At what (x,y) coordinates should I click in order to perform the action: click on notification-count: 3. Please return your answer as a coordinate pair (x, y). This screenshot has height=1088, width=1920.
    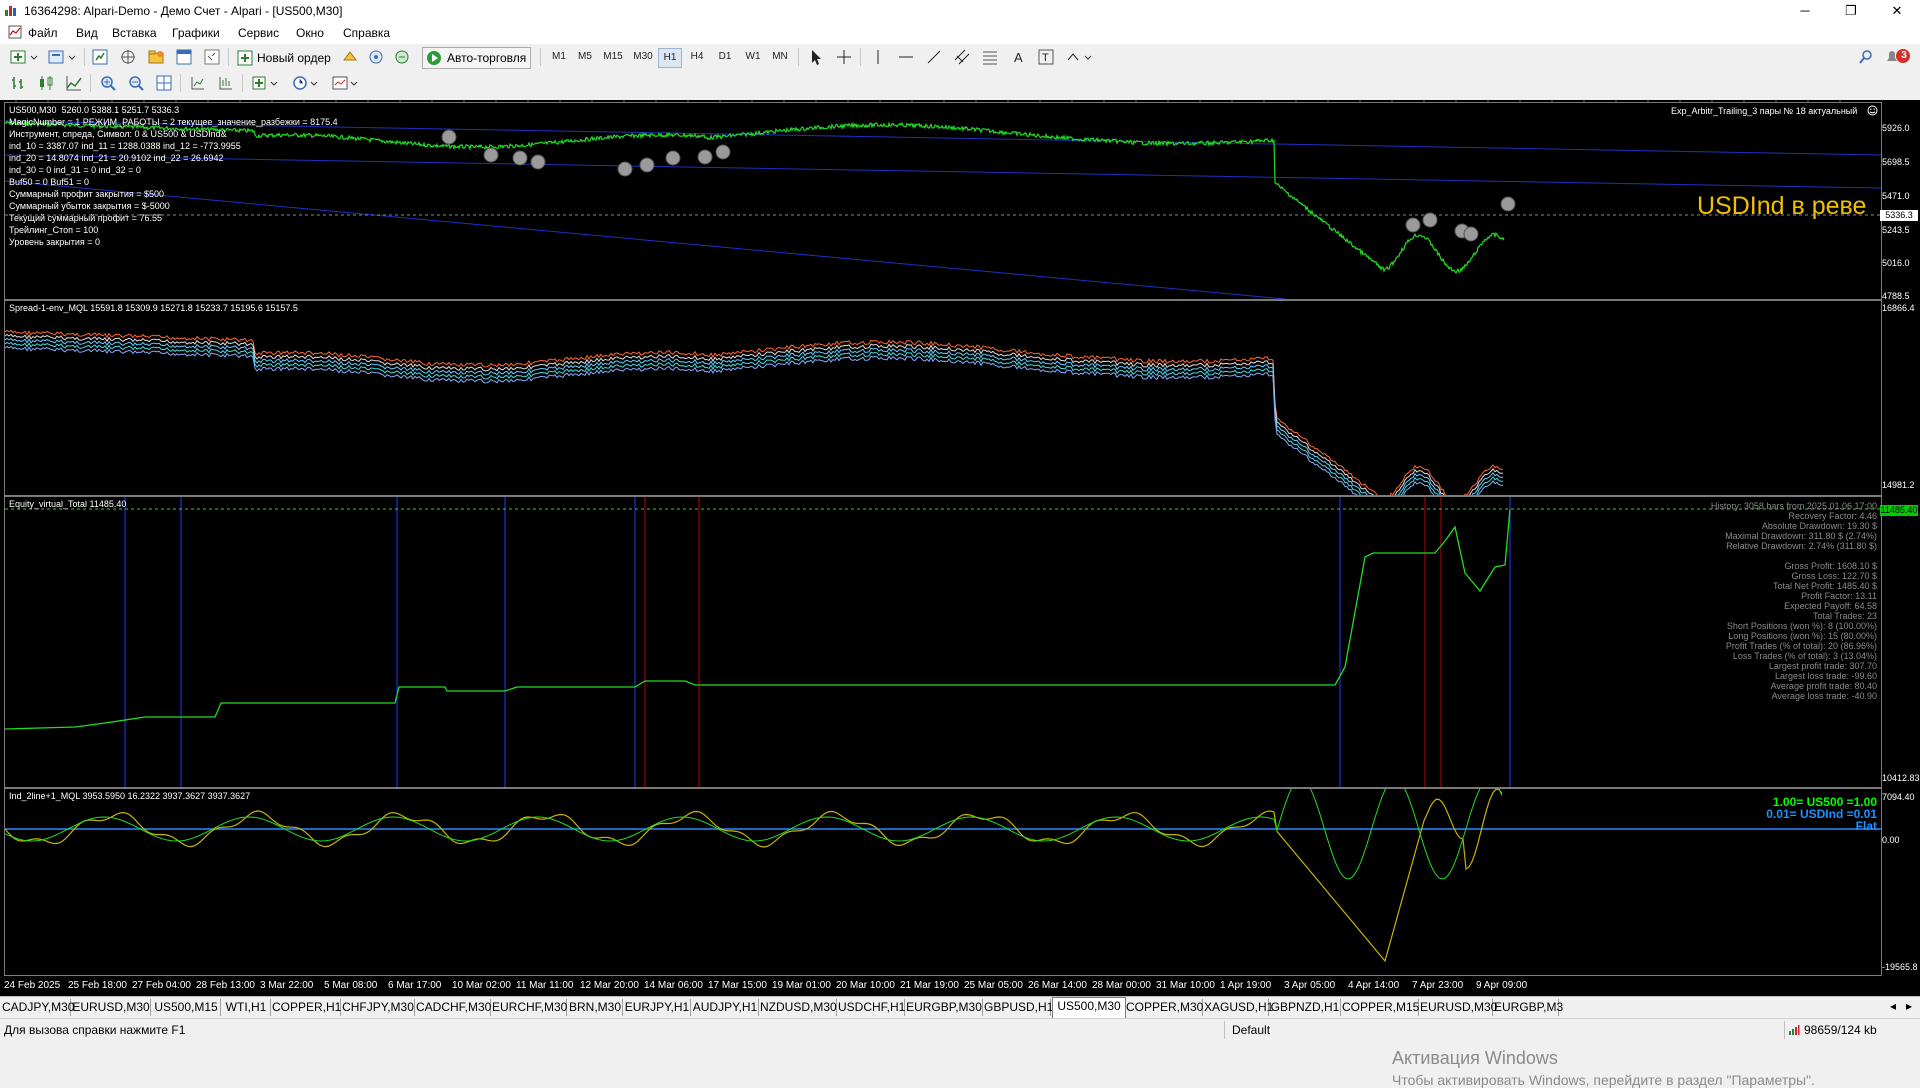
    Looking at the image, I should click on (1904, 55).